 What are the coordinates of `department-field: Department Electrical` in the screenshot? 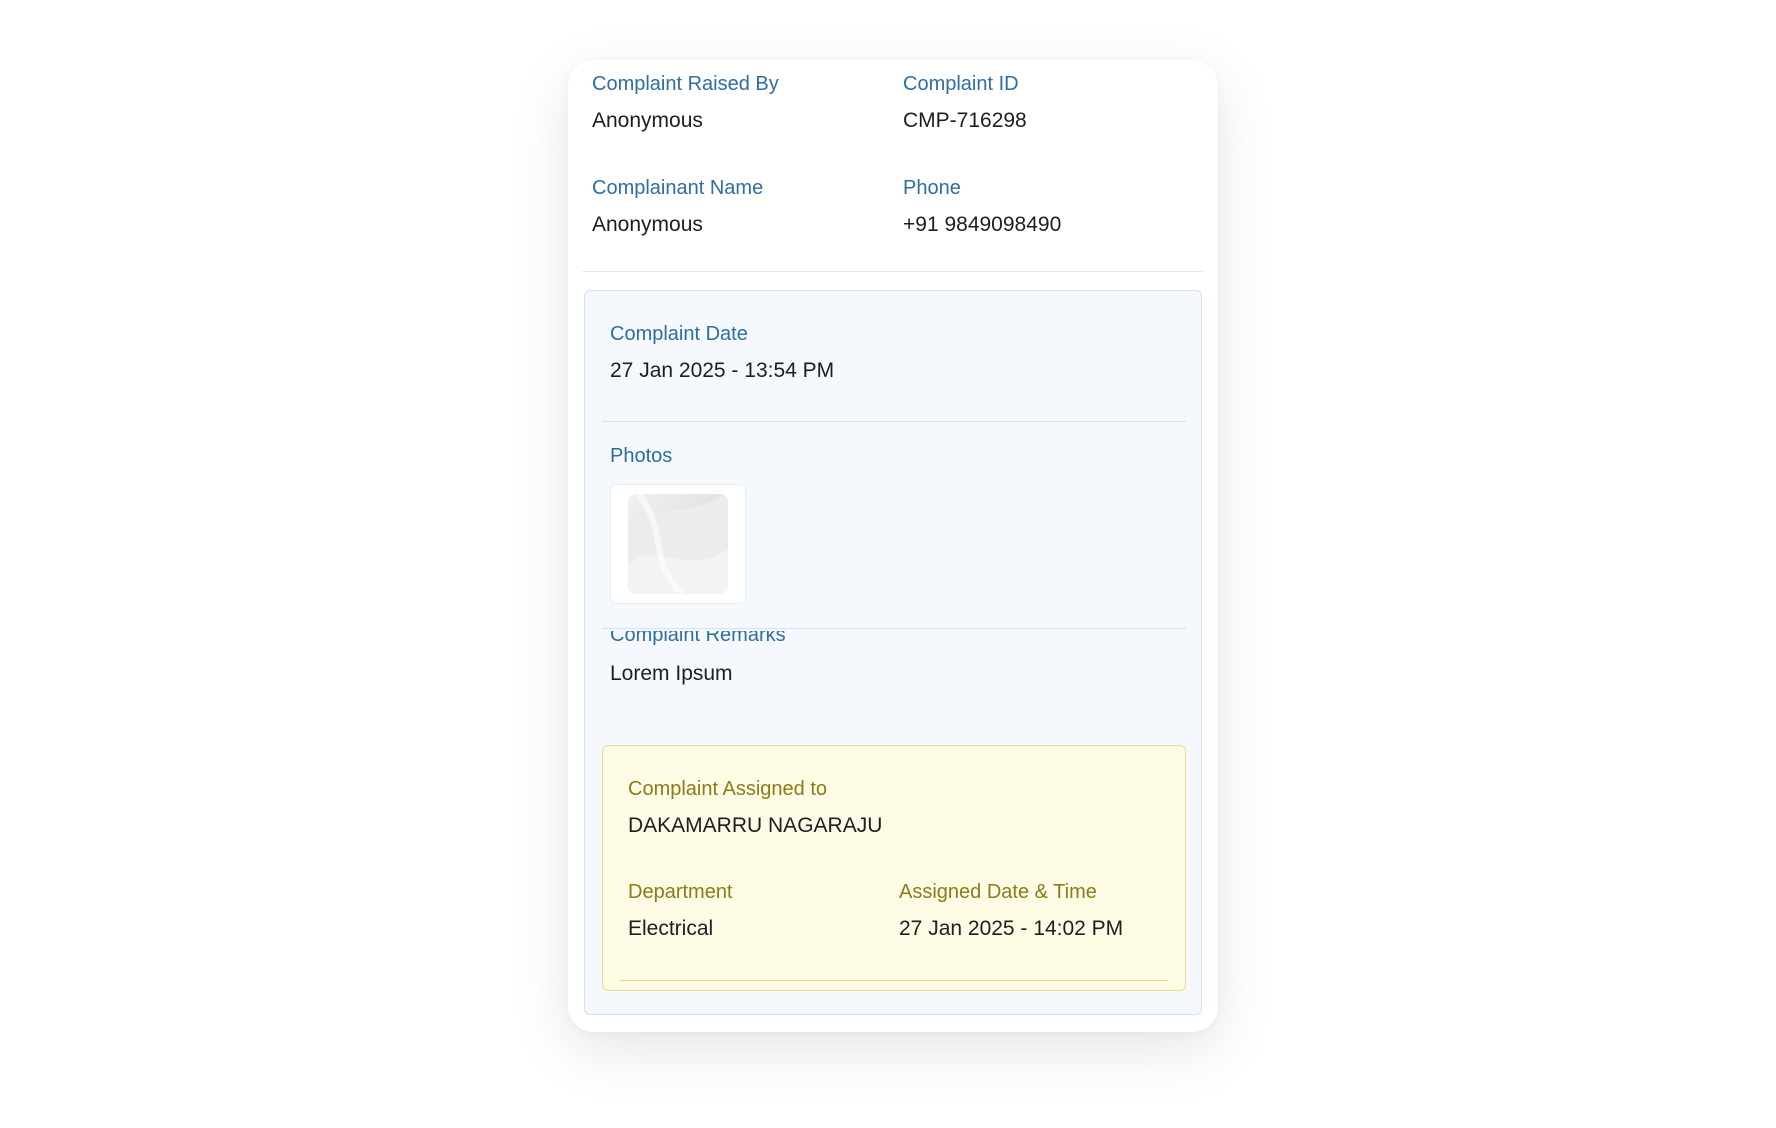 It's located at (680, 911).